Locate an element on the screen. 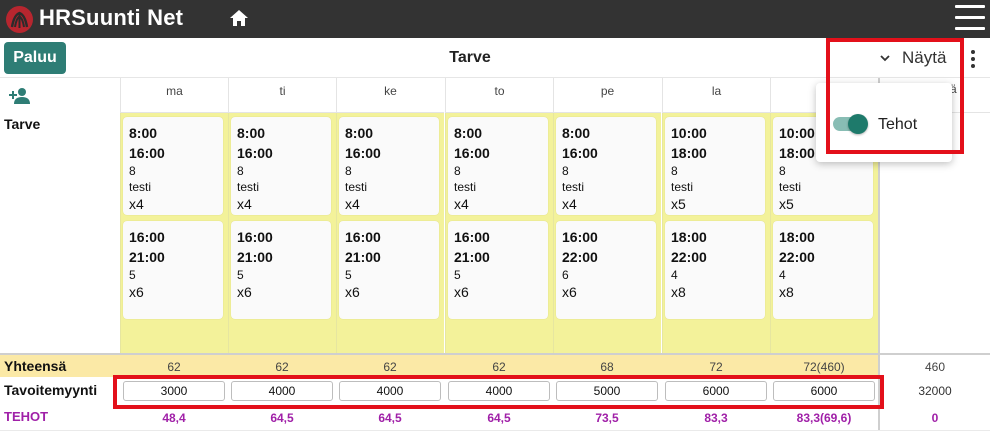  back-button: Paluu is located at coordinates (35, 58).